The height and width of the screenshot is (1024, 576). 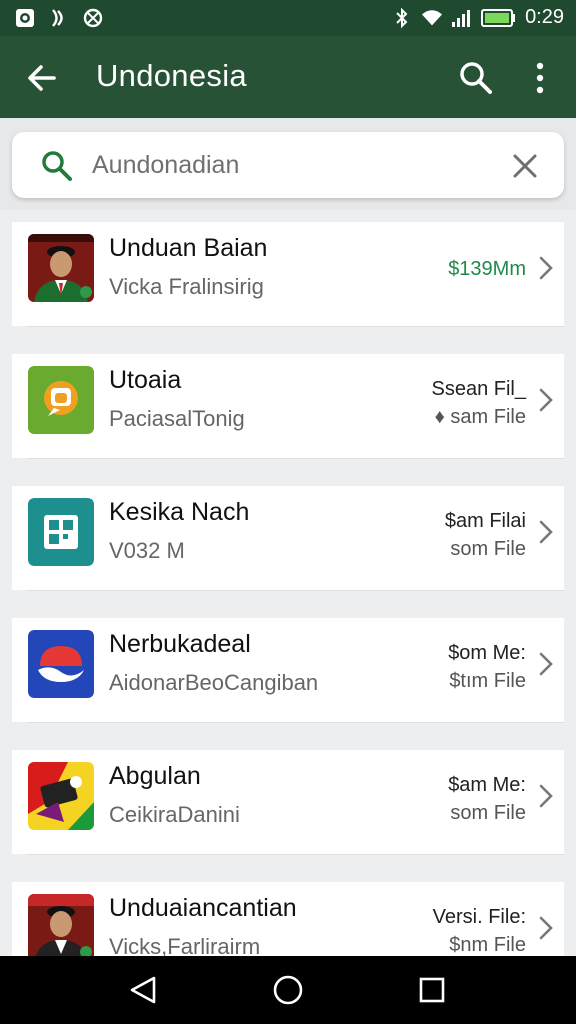 What do you see at coordinates (186, 286) in the screenshot?
I see `app-subtitle: Vicka Fralinsirig` at bounding box center [186, 286].